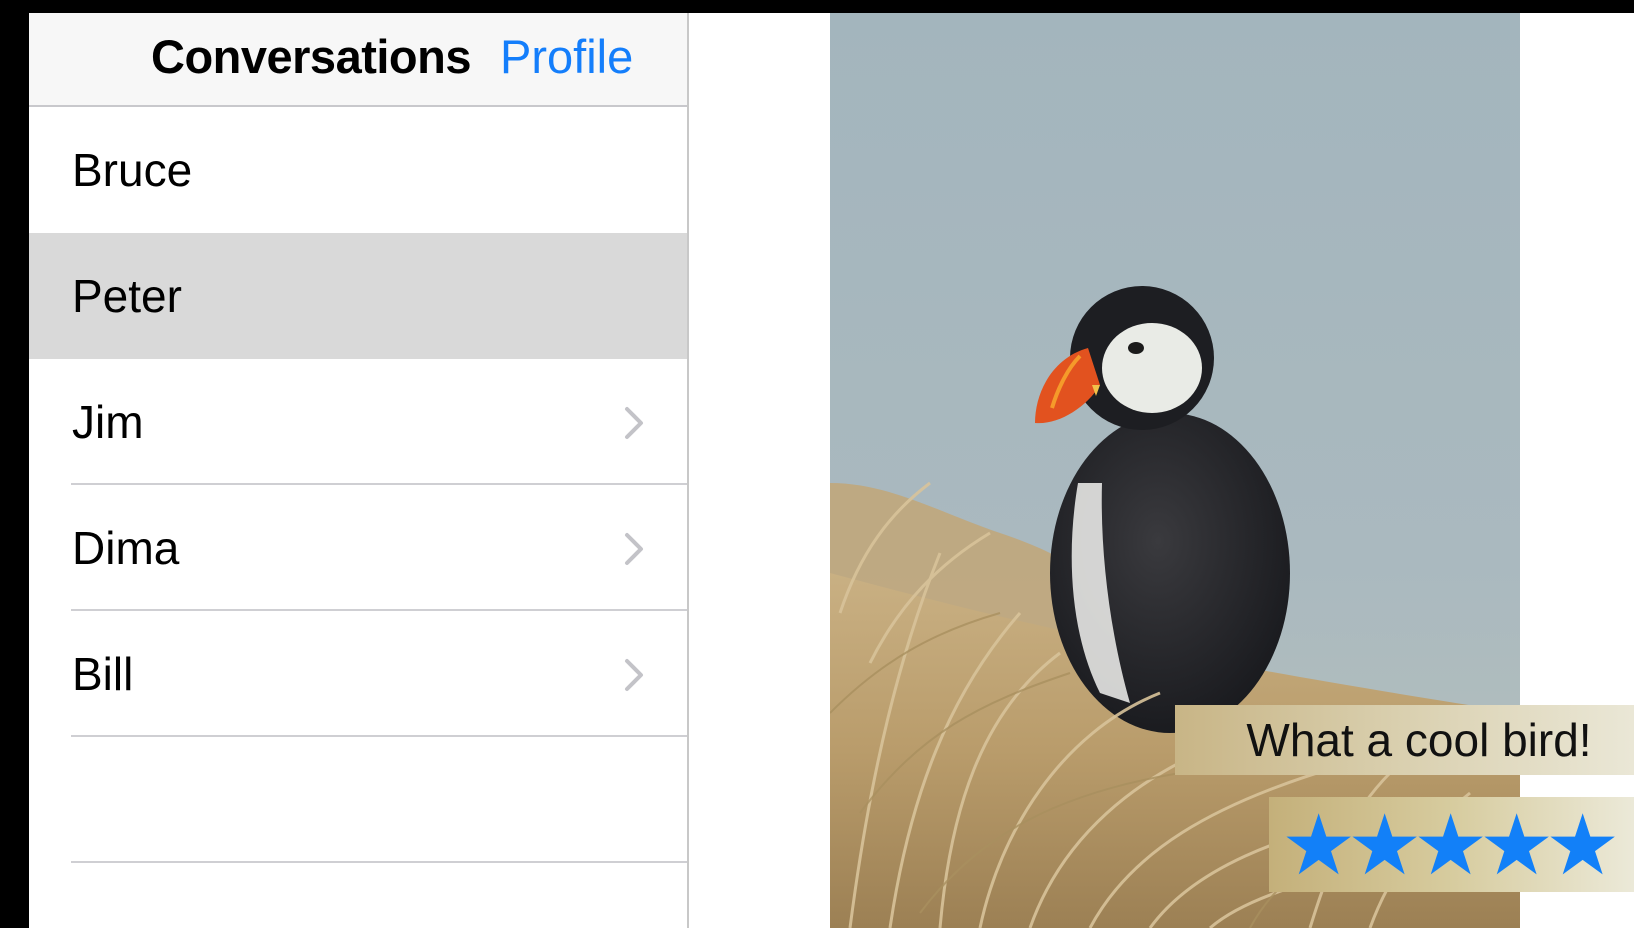 Image resolution: width=1634 pixels, height=928 pixels. What do you see at coordinates (127, 296) in the screenshot?
I see `conversation-name: Peter` at bounding box center [127, 296].